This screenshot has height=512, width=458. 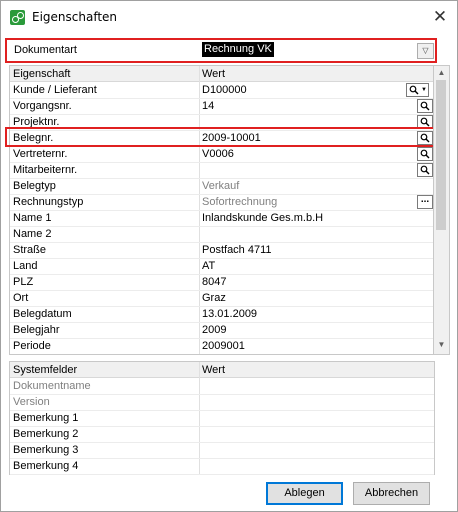 I want to click on property-value: 2009-10001, so click(x=231, y=138).